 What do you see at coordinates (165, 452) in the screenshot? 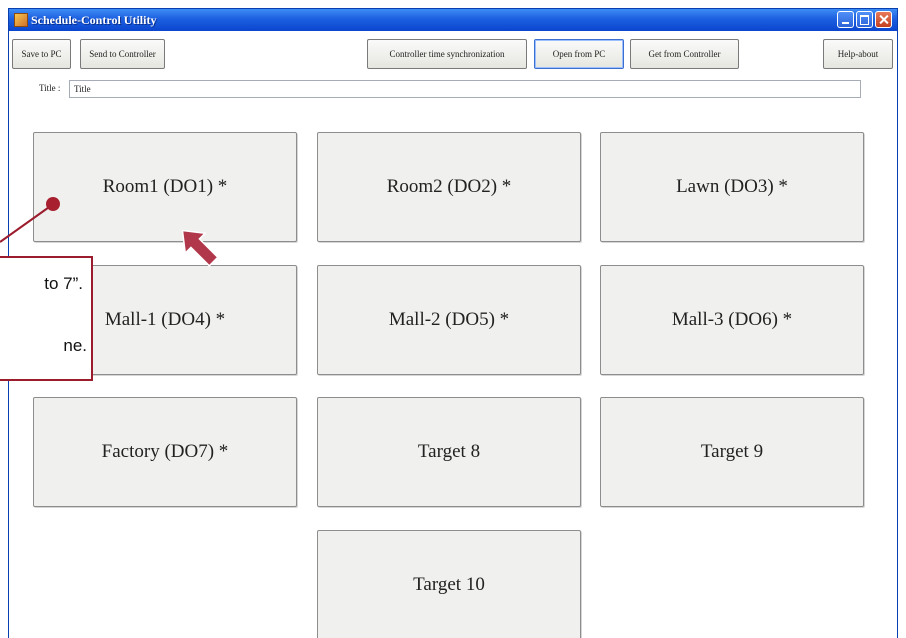
I see `target-button-7: Factory (DO7) *` at bounding box center [165, 452].